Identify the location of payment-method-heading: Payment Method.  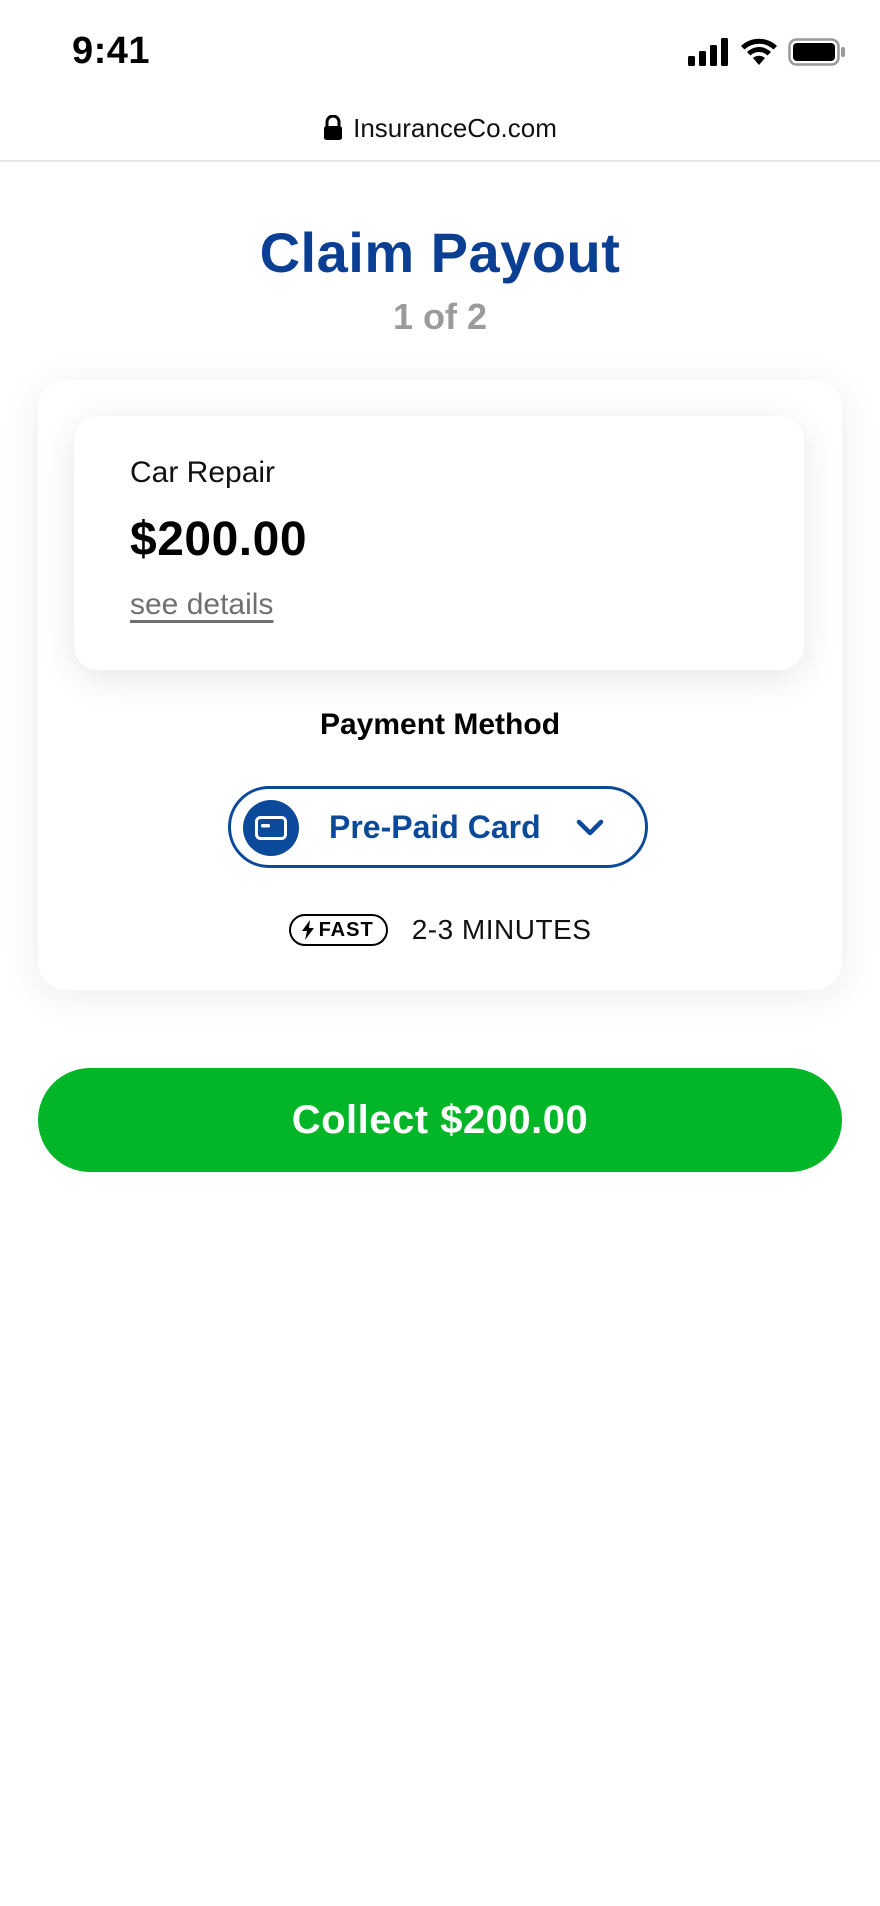
(440, 724).